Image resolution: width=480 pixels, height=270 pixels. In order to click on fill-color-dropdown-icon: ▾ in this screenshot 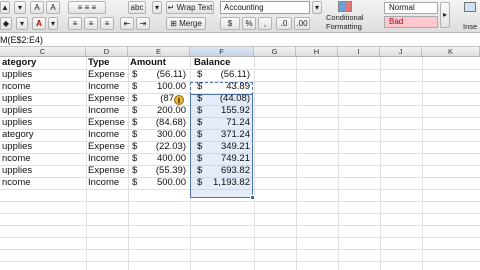, I will do `click(22, 23)`.